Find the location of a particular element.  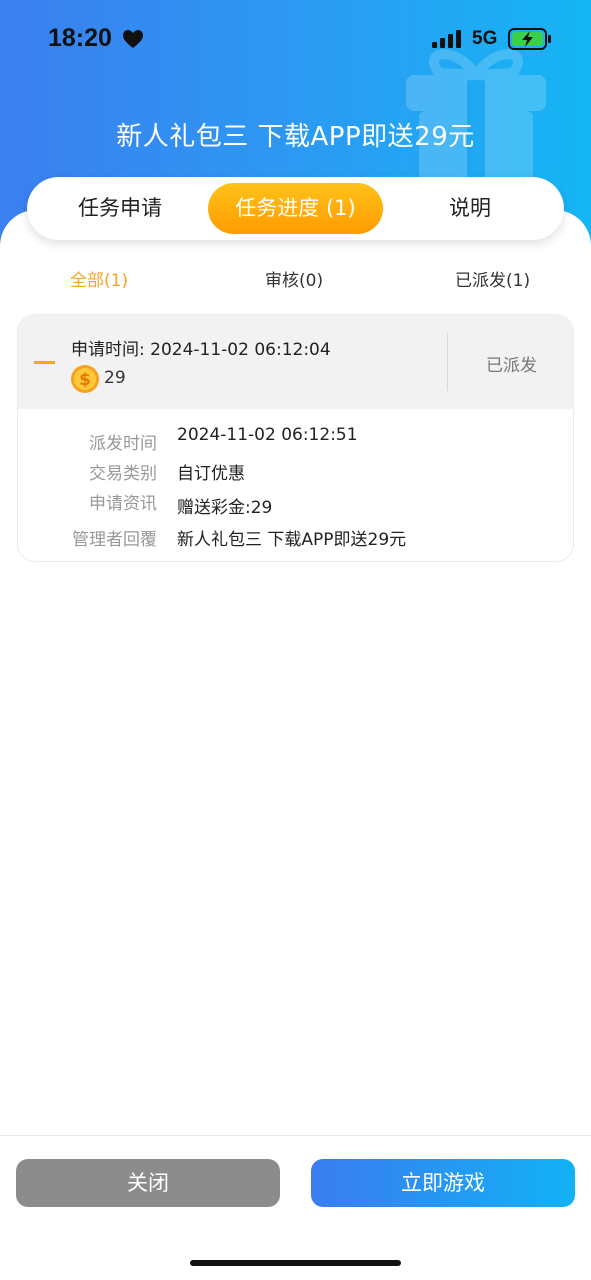

filter-all: 全部(1) is located at coordinates (99, 278).